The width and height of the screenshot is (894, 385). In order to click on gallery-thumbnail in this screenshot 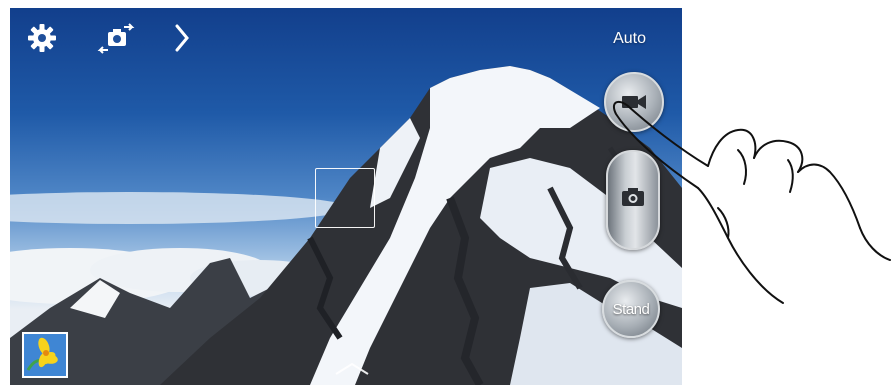, I will do `click(45, 355)`.